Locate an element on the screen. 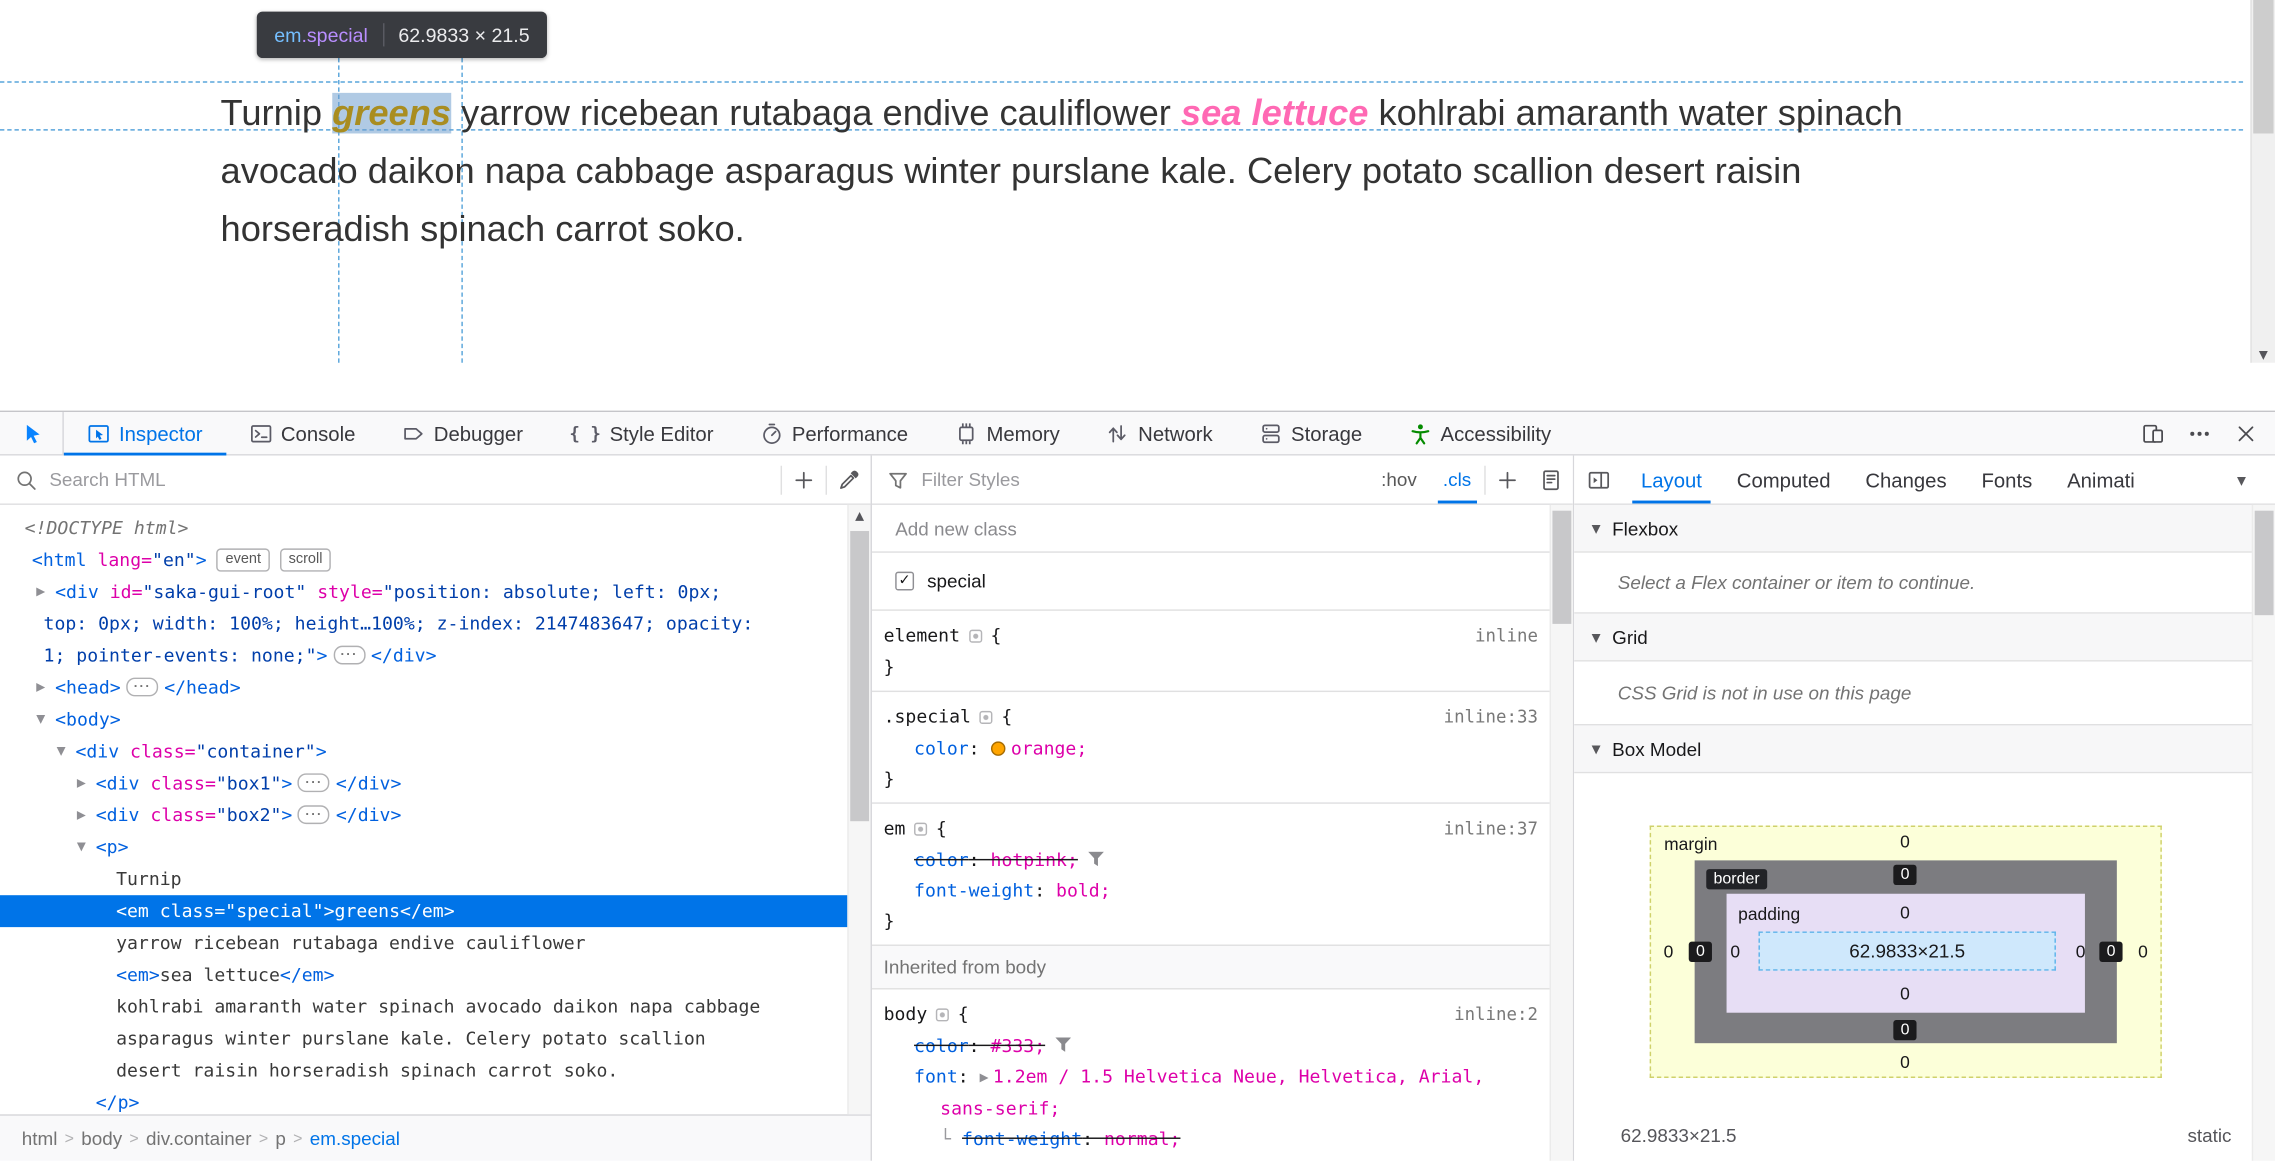 This screenshot has width=2275, height=1161. scrollbar-up-arrow-icon: ▲ is located at coordinates (860, 515).